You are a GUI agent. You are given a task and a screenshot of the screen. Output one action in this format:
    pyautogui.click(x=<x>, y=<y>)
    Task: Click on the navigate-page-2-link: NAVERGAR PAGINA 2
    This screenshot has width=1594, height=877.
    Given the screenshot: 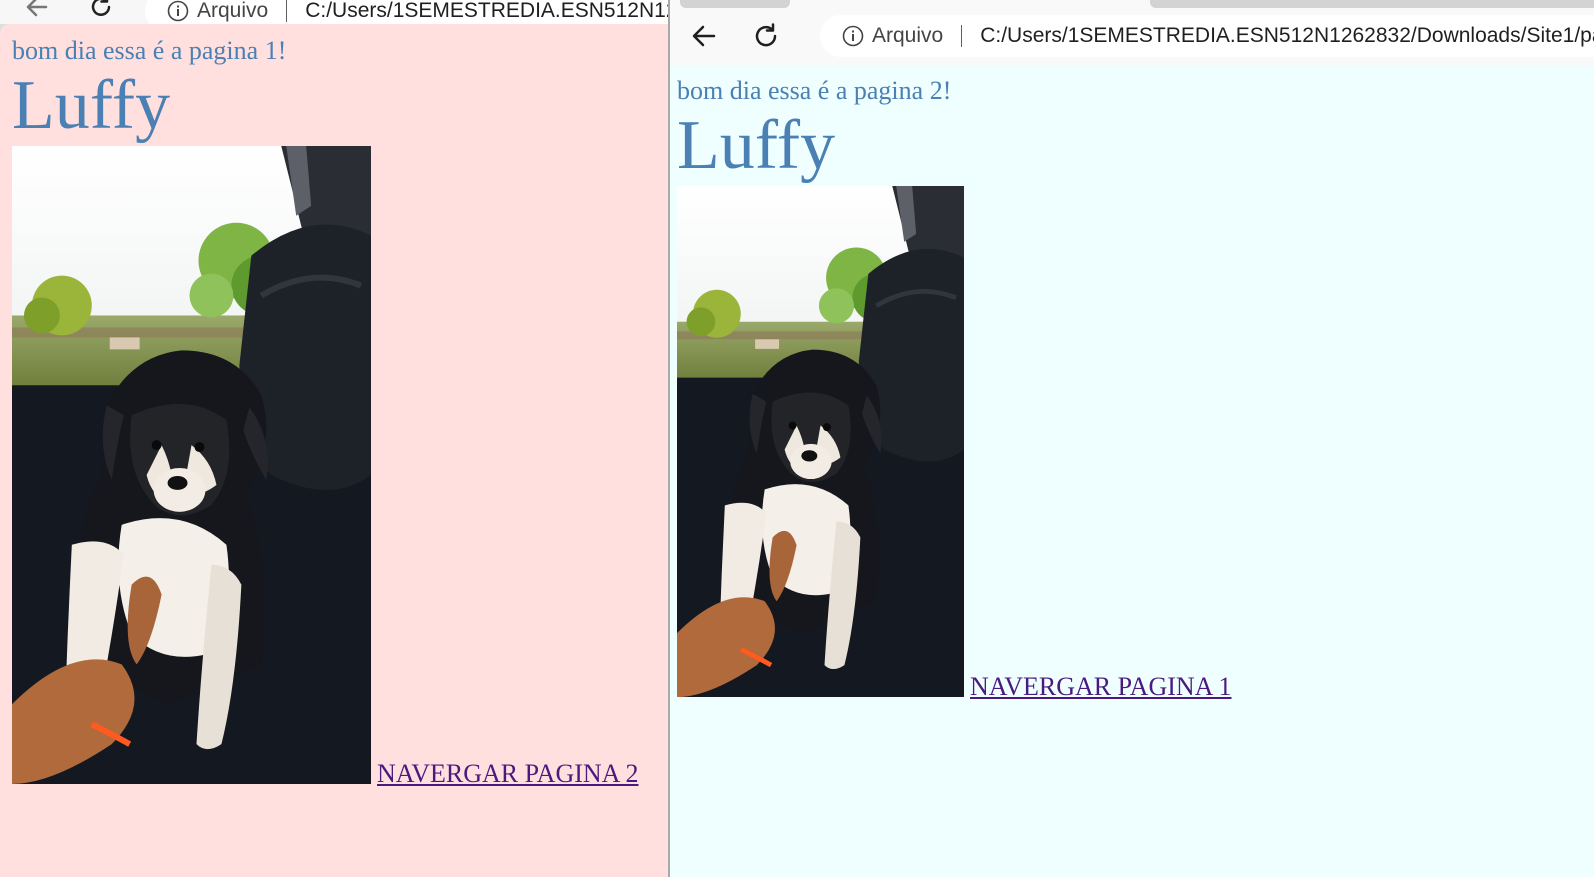 What is the action you would take?
    pyautogui.click(x=508, y=774)
    